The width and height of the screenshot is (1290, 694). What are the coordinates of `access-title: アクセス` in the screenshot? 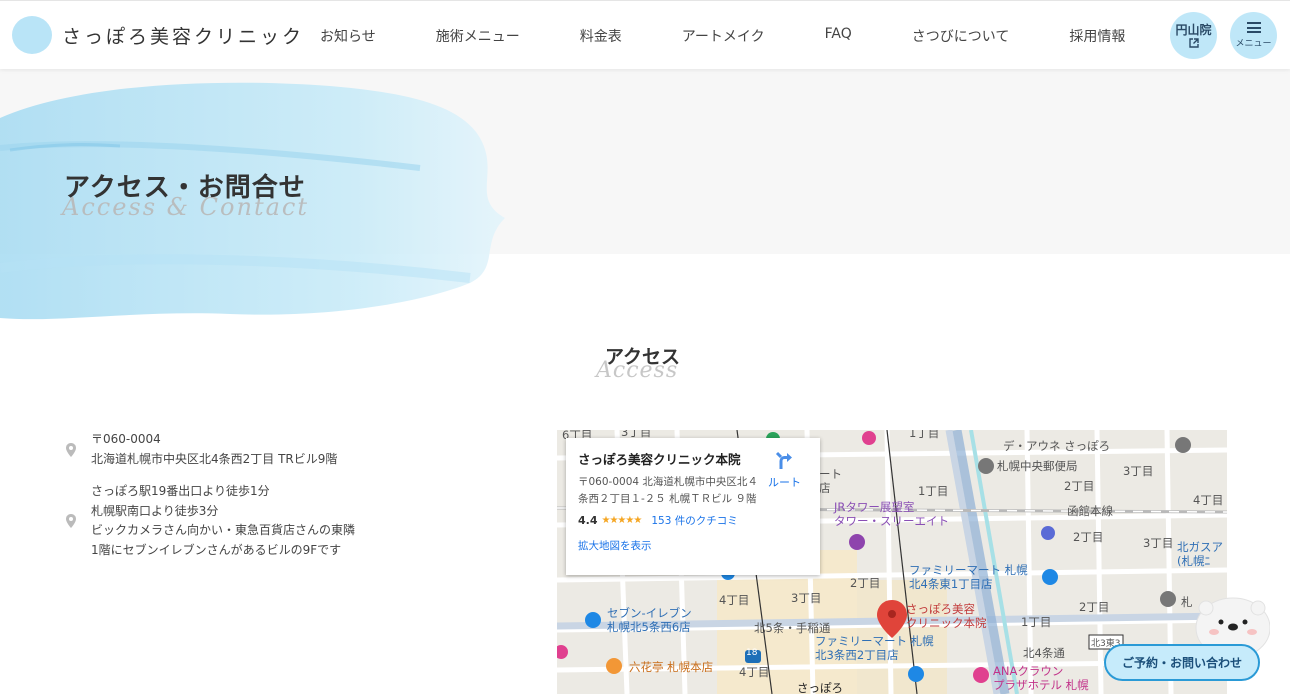 It's located at (643, 357).